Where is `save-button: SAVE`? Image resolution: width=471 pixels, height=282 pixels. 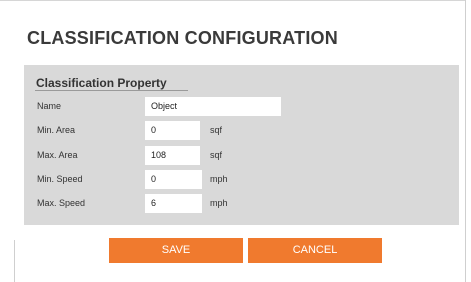 save-button: SAVE is located at coordinates (176, 250).